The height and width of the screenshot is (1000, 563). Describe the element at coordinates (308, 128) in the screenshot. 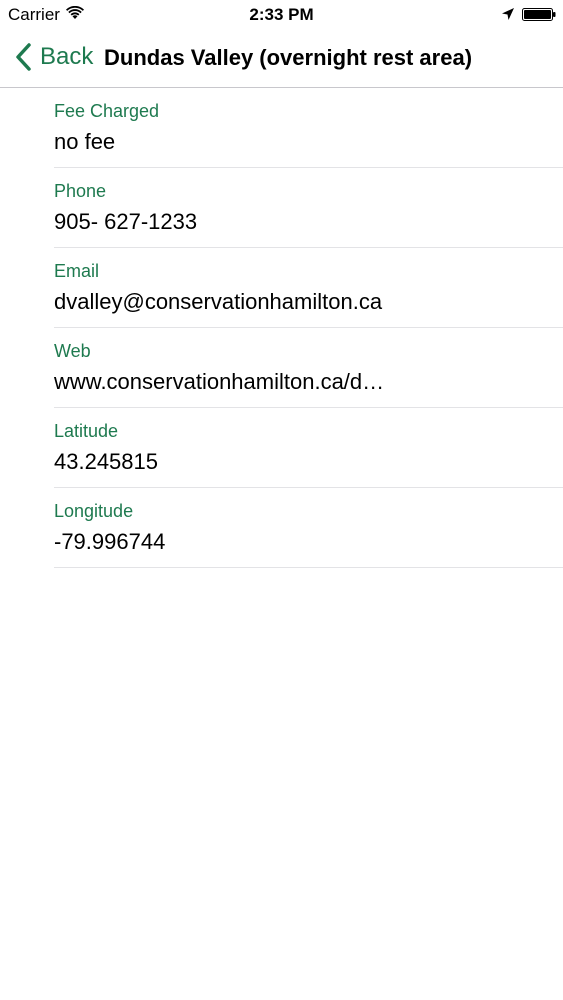

I see `detail-row-fee: Fee Charged no fee` at that location.